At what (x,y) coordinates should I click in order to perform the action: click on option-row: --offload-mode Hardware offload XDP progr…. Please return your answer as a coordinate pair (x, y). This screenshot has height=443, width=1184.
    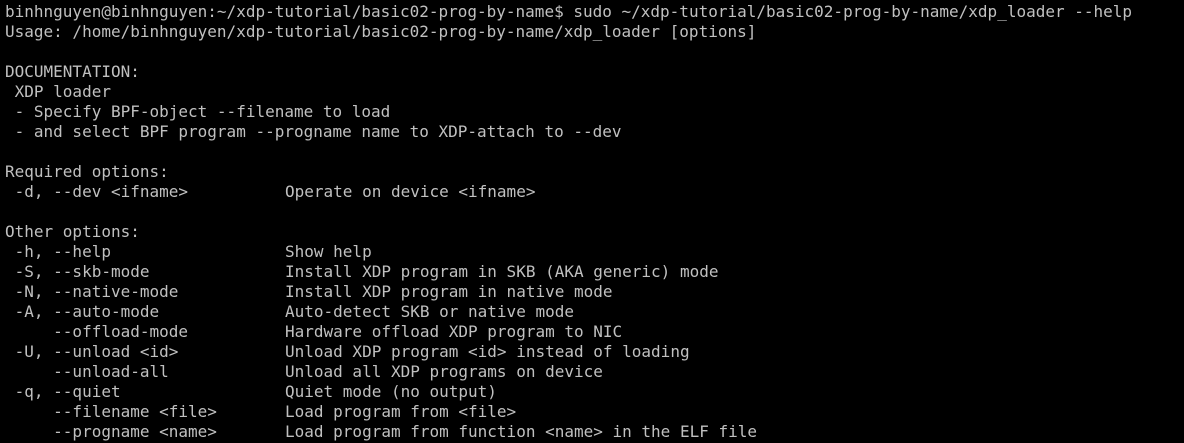
    Looking at the image, I should click on (594, 332).